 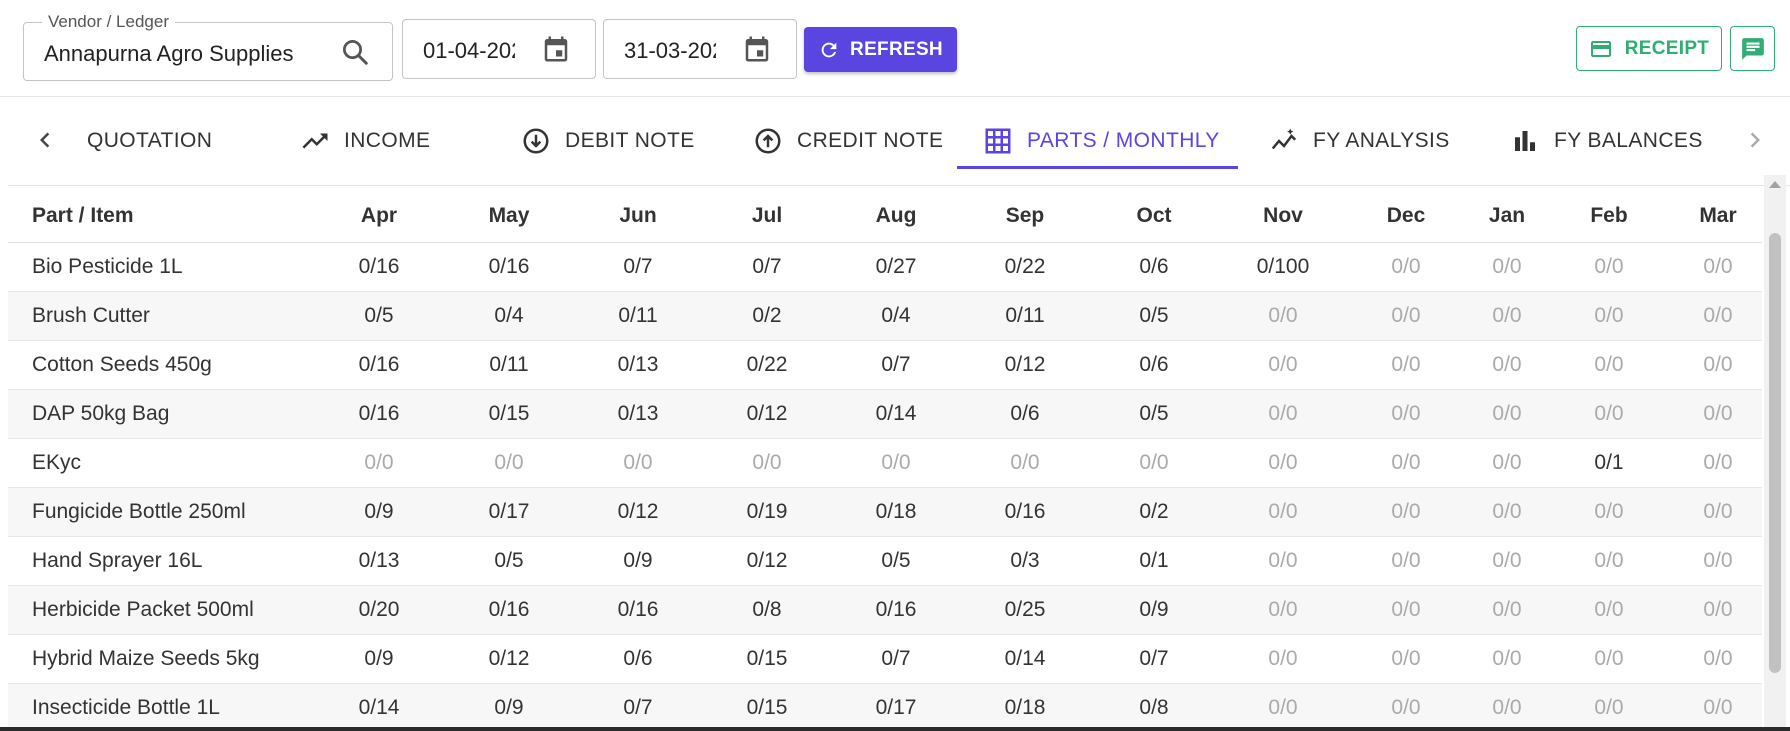 What do you see at coordinates (509, 216) in the screenshot?
I see `column-header-month: May` at bounding box center [509, 216].